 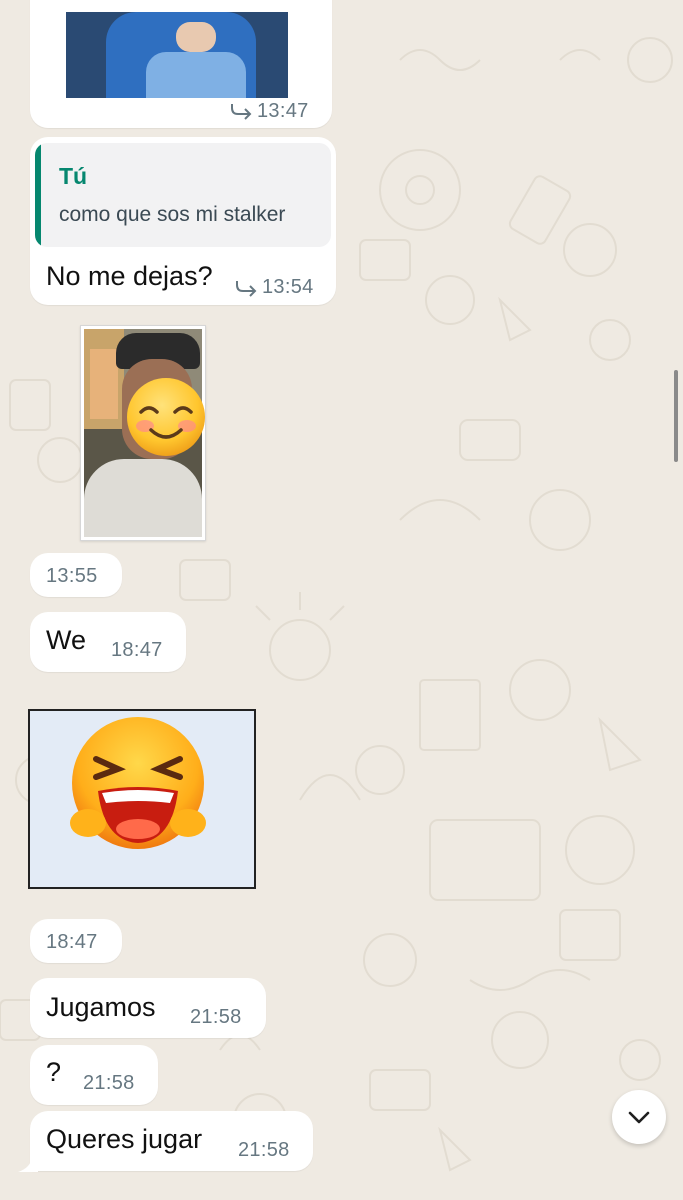 I want to click on smiling-face-emoji, so click(x=166, y=417).